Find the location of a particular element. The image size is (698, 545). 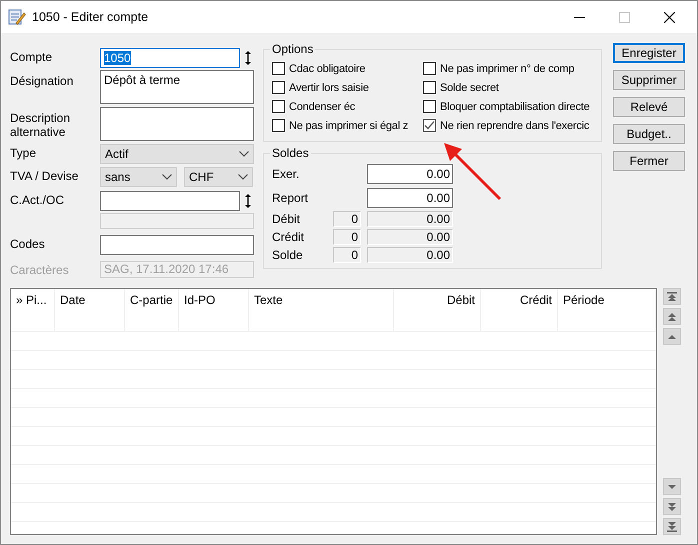

dialog-button: Supprimer is located at coordinates (649, 80).